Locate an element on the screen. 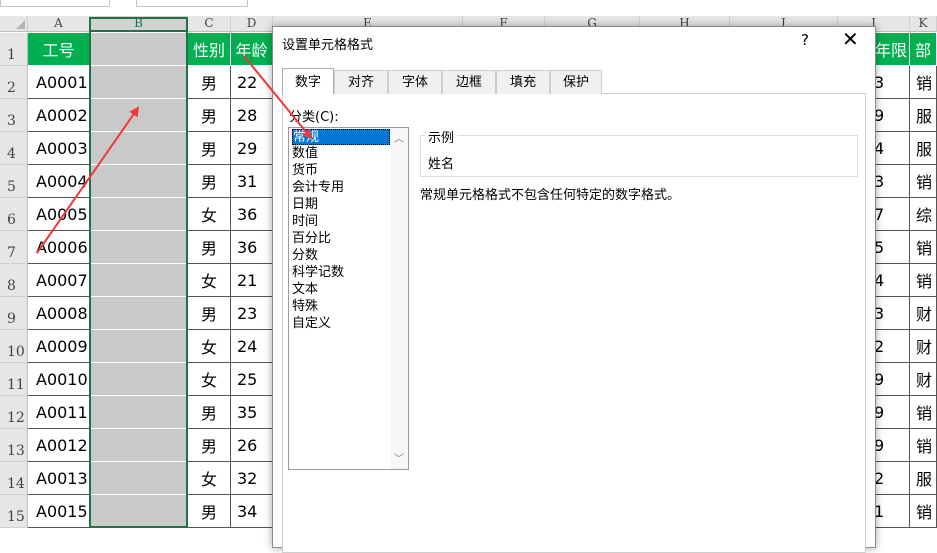 The height and width of the screenshot is (553, 937). cell-age: 29 is located at coordinates (252, 148).